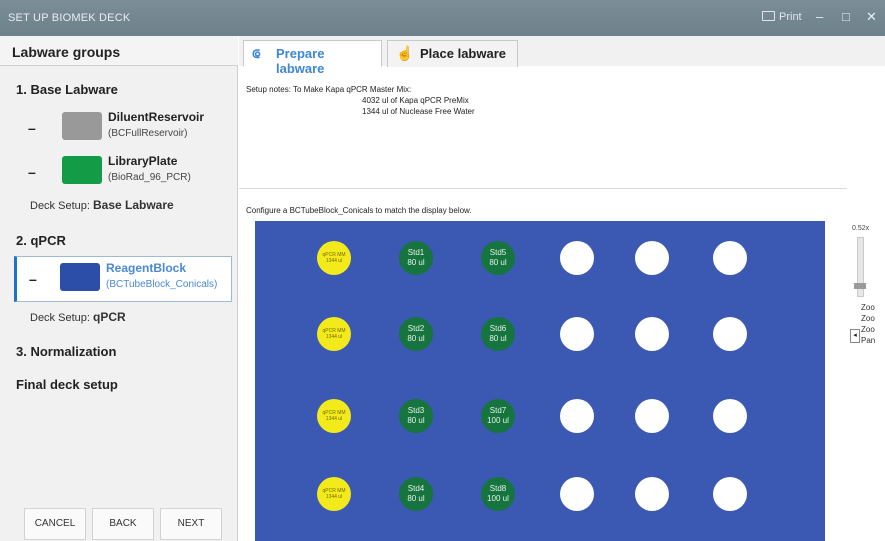  I want to click on print-button: Print, so click(782, 17).